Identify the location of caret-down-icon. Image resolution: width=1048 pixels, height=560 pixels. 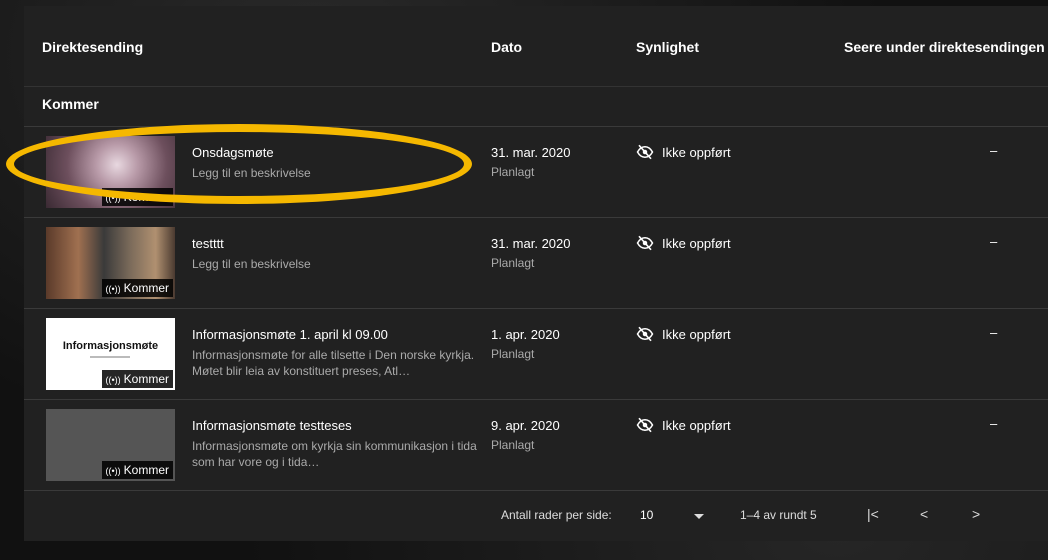
(699, 516).